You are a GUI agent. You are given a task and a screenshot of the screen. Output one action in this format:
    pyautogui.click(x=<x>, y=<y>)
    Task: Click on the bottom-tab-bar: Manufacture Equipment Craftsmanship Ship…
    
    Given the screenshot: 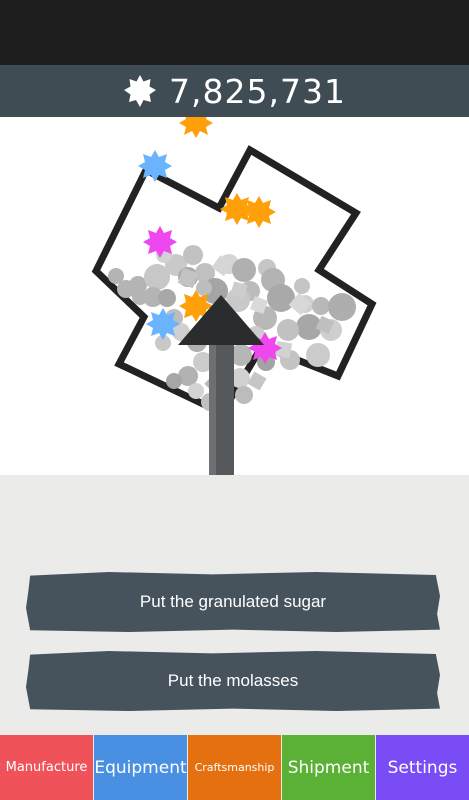 What is the action you would take?
    pyautogui.click(x=234, y=767)
    